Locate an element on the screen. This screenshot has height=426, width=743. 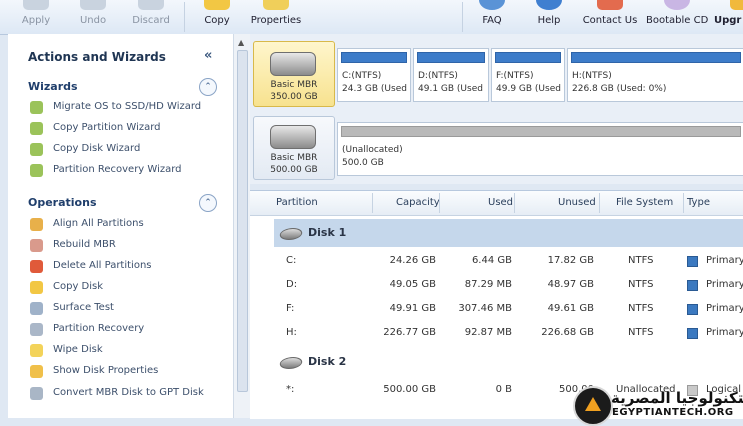
disk-1-row: Disk 1 is located at coordinates (508, 233).